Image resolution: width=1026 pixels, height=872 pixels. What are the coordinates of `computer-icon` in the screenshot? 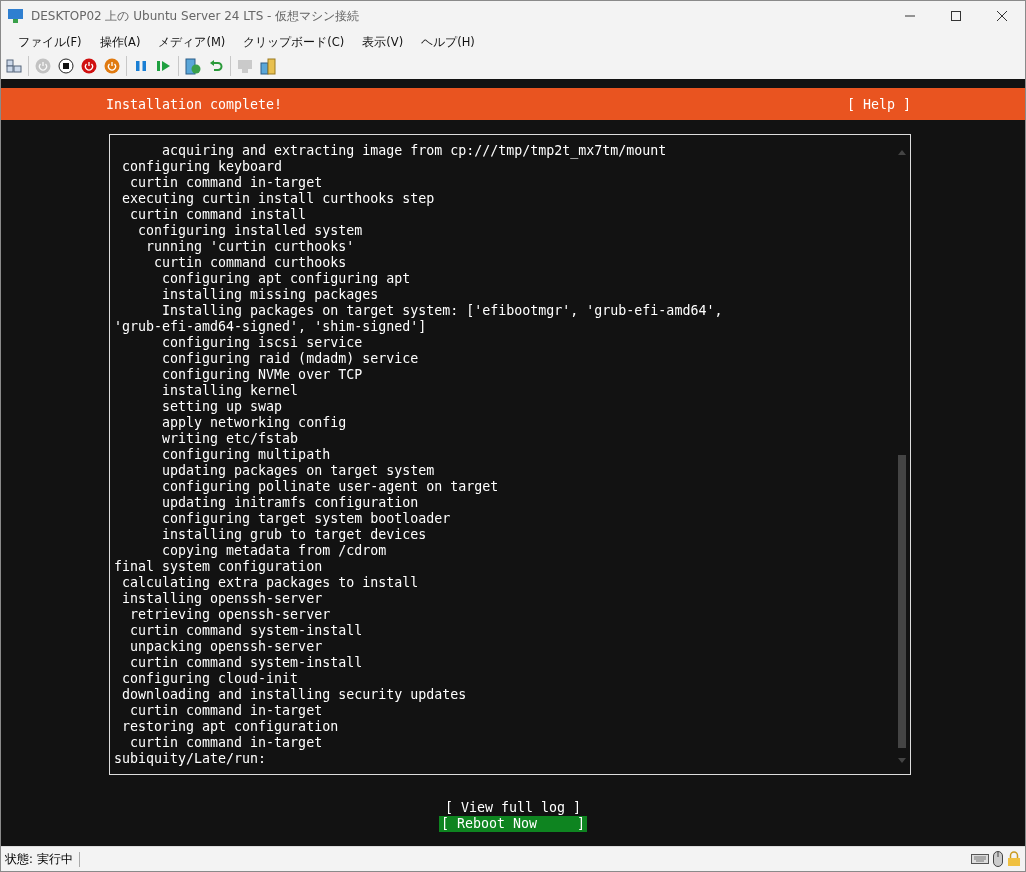 It's located at (16, 16).